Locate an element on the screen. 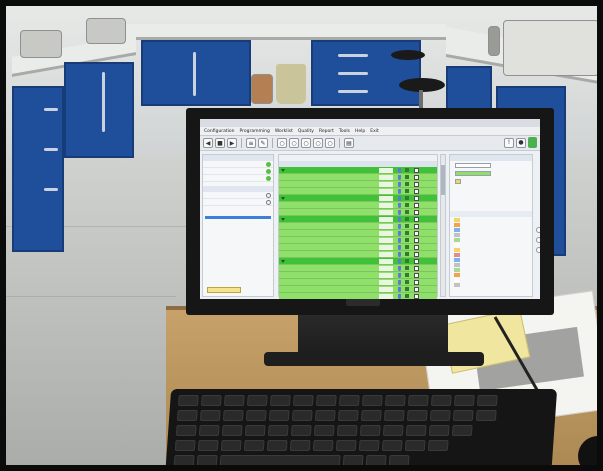 This screenshot has width=603, height=471. menu-report: Report is located at coordinates (326, 131).